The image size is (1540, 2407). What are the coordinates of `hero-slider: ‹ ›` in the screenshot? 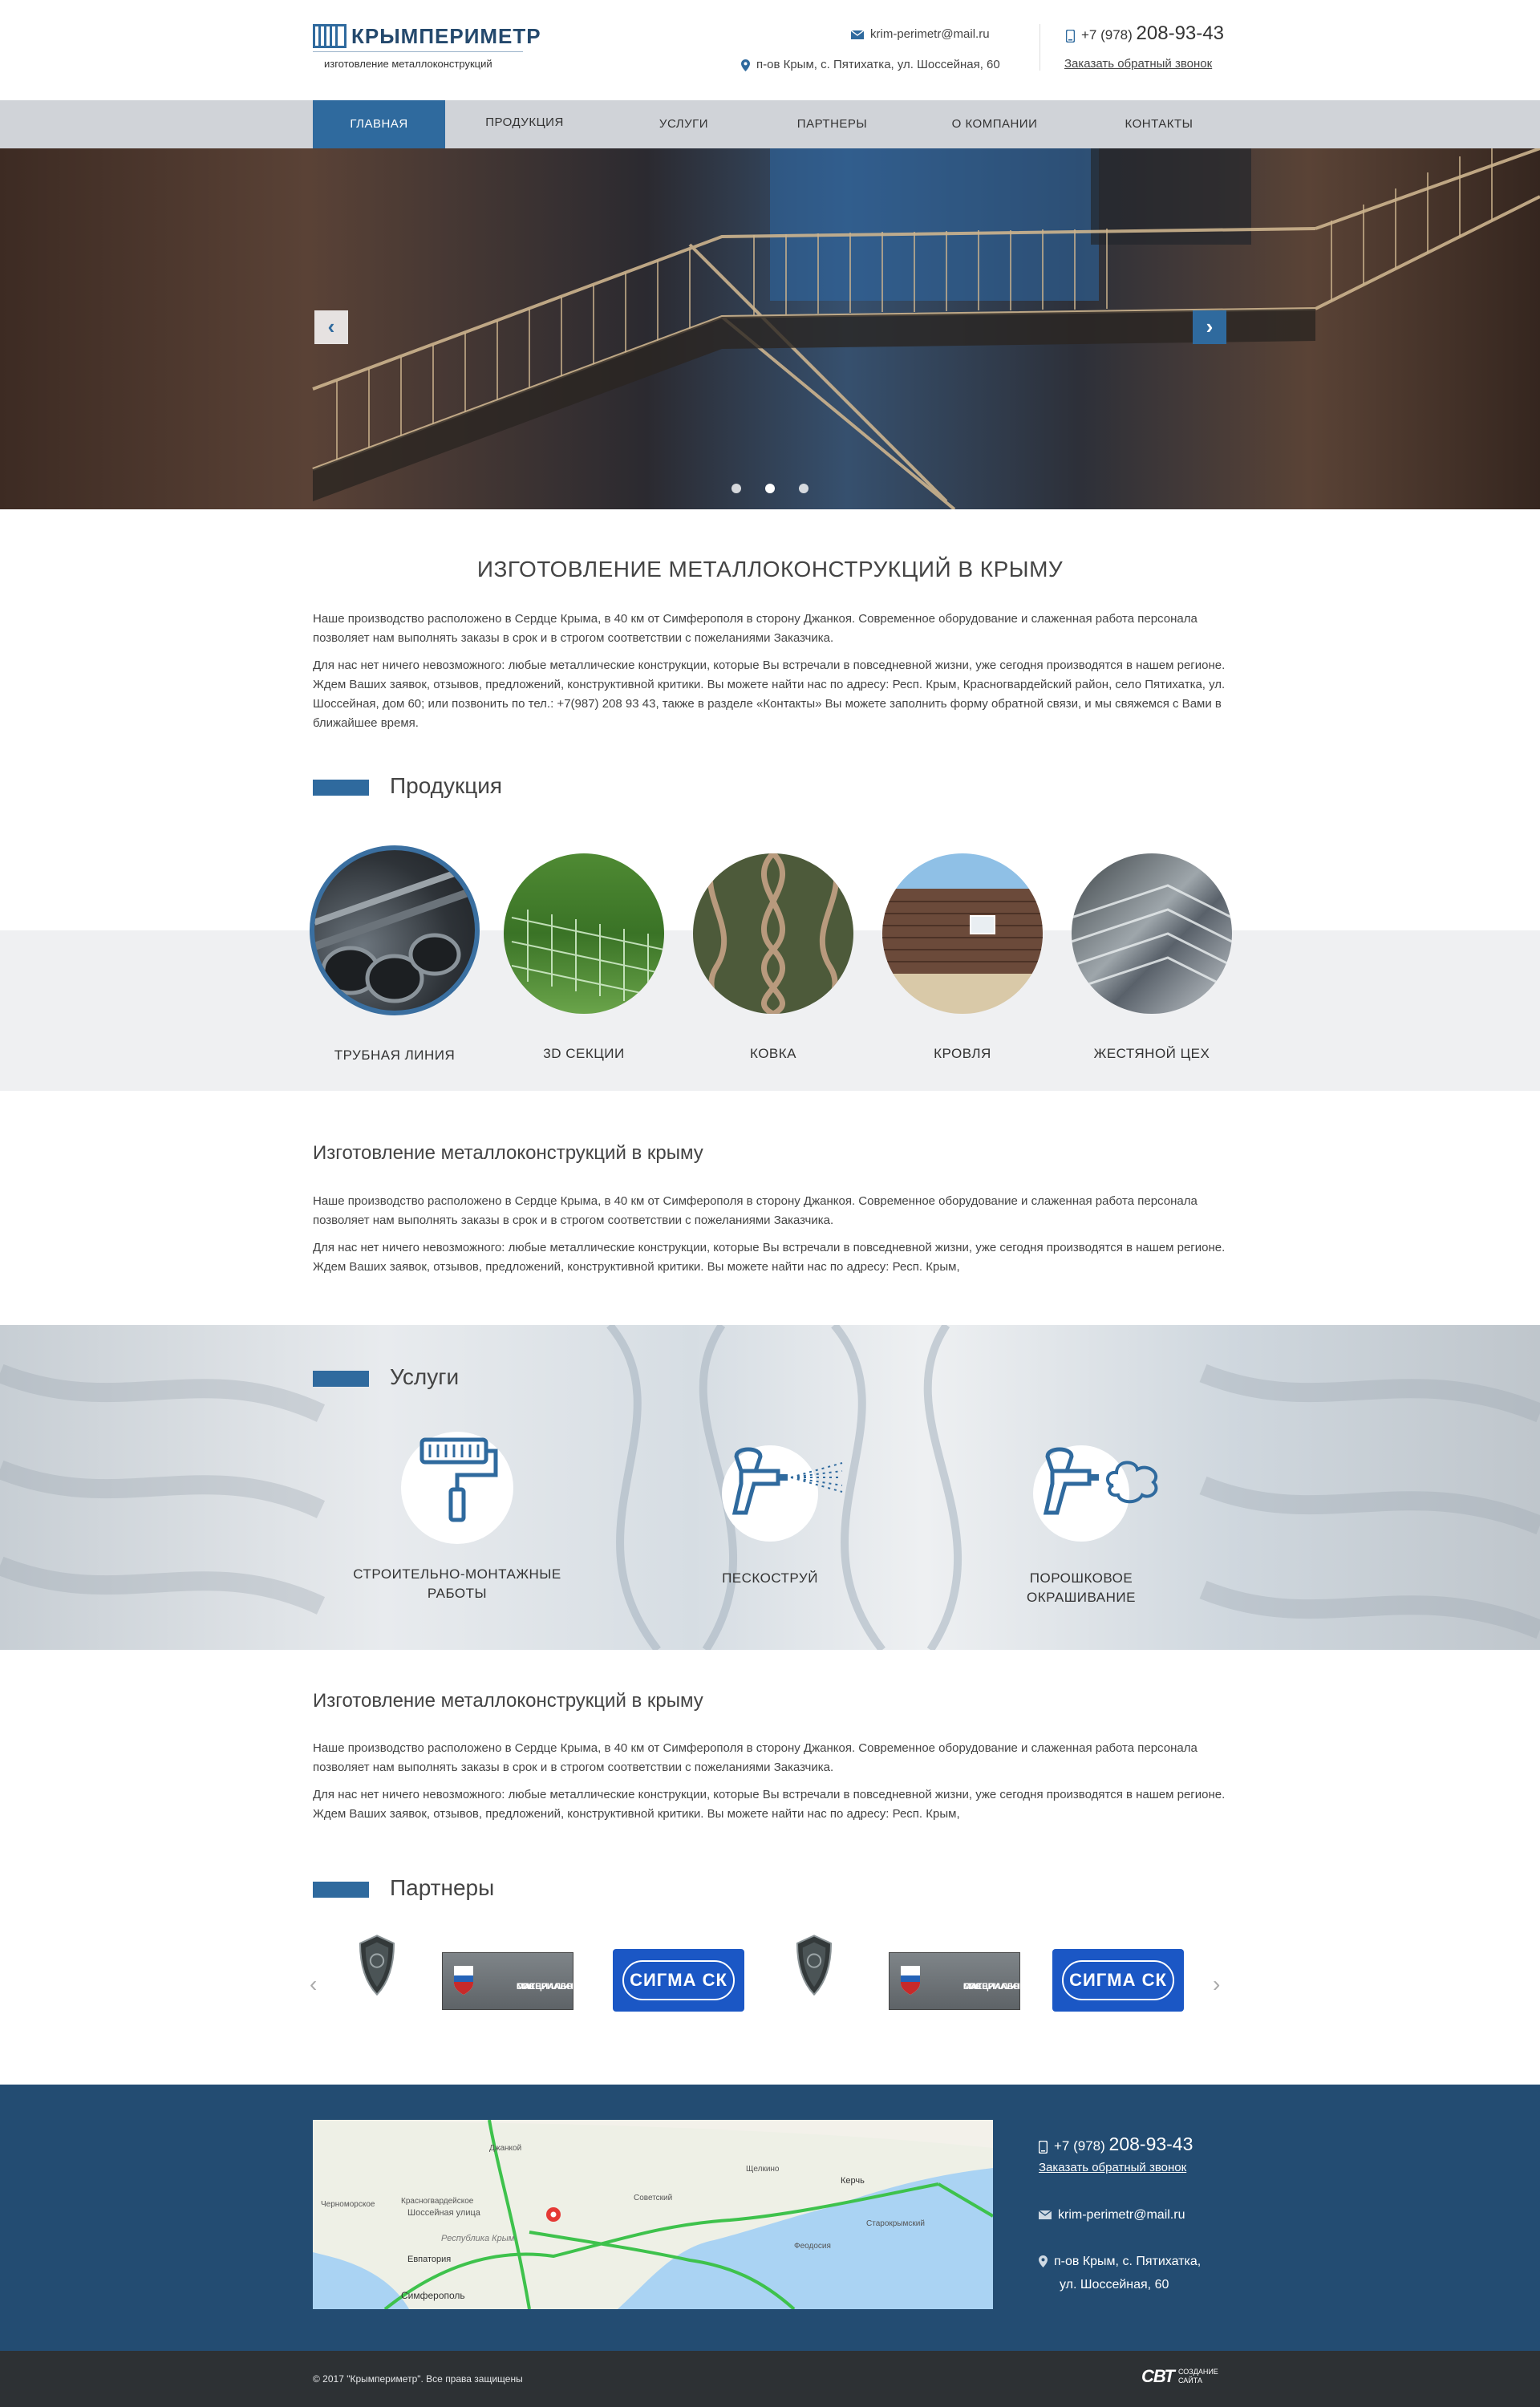 It's located at (770, 328).